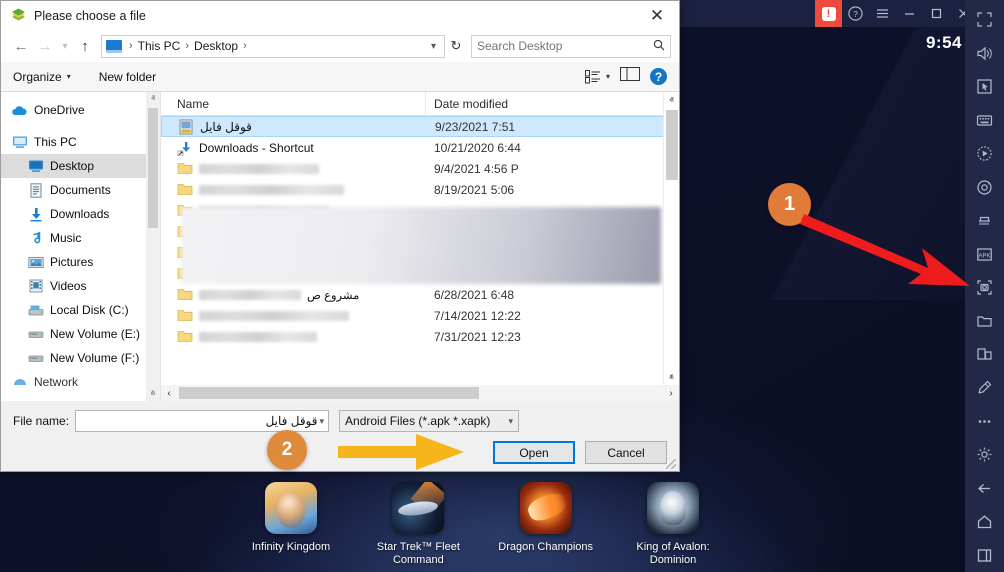 The height and width of the screenshot is (572, 1004). Describe the element at coordinates (35, 262) in the screenshot. I see `pictures-icon` at that location.